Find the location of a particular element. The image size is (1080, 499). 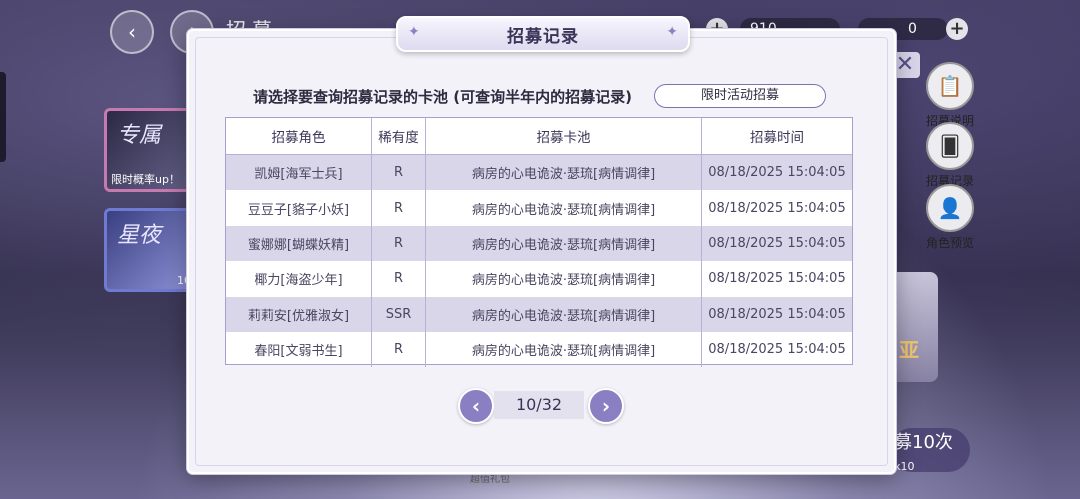

add-currency-button-2: + is located at coordinates (957, 29).